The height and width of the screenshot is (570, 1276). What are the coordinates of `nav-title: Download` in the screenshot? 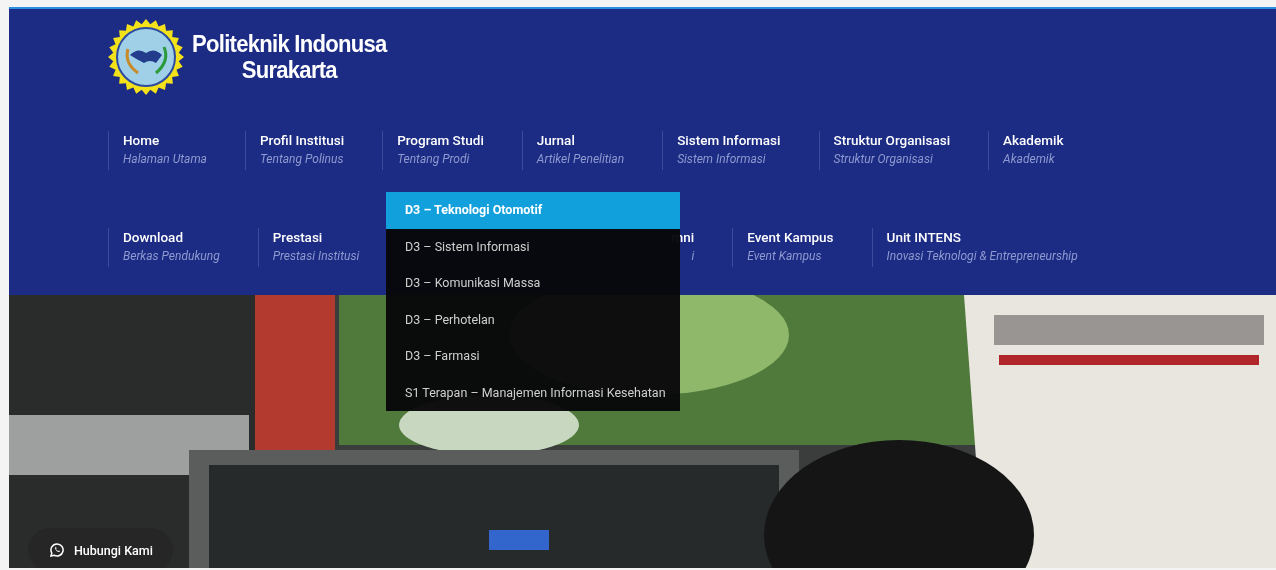 It's located at (153, 237).